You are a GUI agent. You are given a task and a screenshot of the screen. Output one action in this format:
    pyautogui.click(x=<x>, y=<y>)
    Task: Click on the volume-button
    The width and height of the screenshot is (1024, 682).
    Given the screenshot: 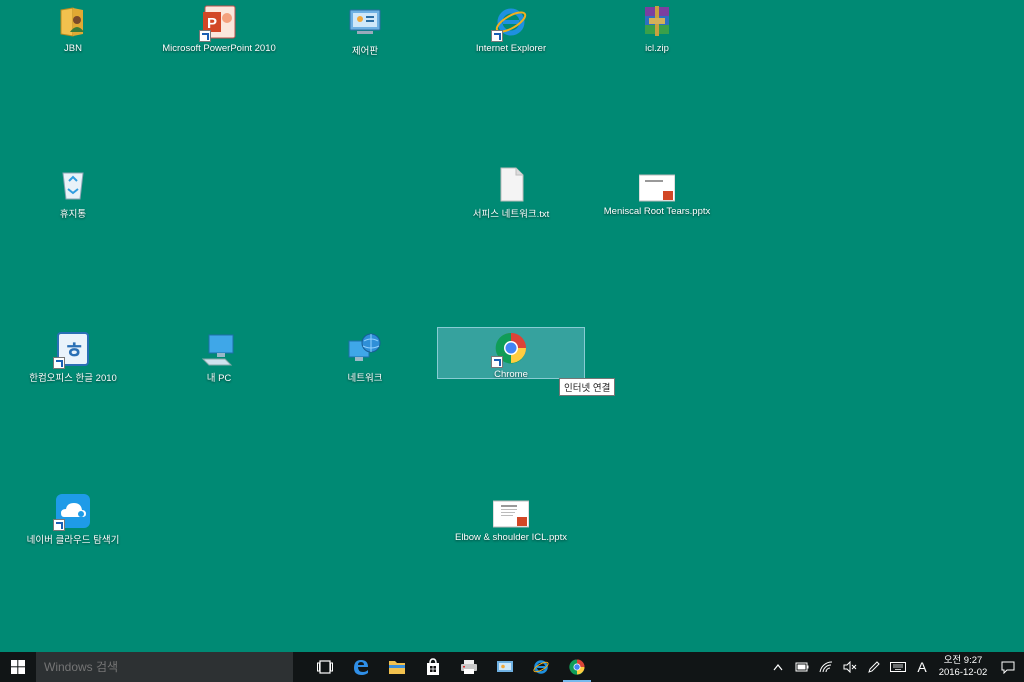 What is the action you would take?
    pyautogui.click(x=850, y=667)
    